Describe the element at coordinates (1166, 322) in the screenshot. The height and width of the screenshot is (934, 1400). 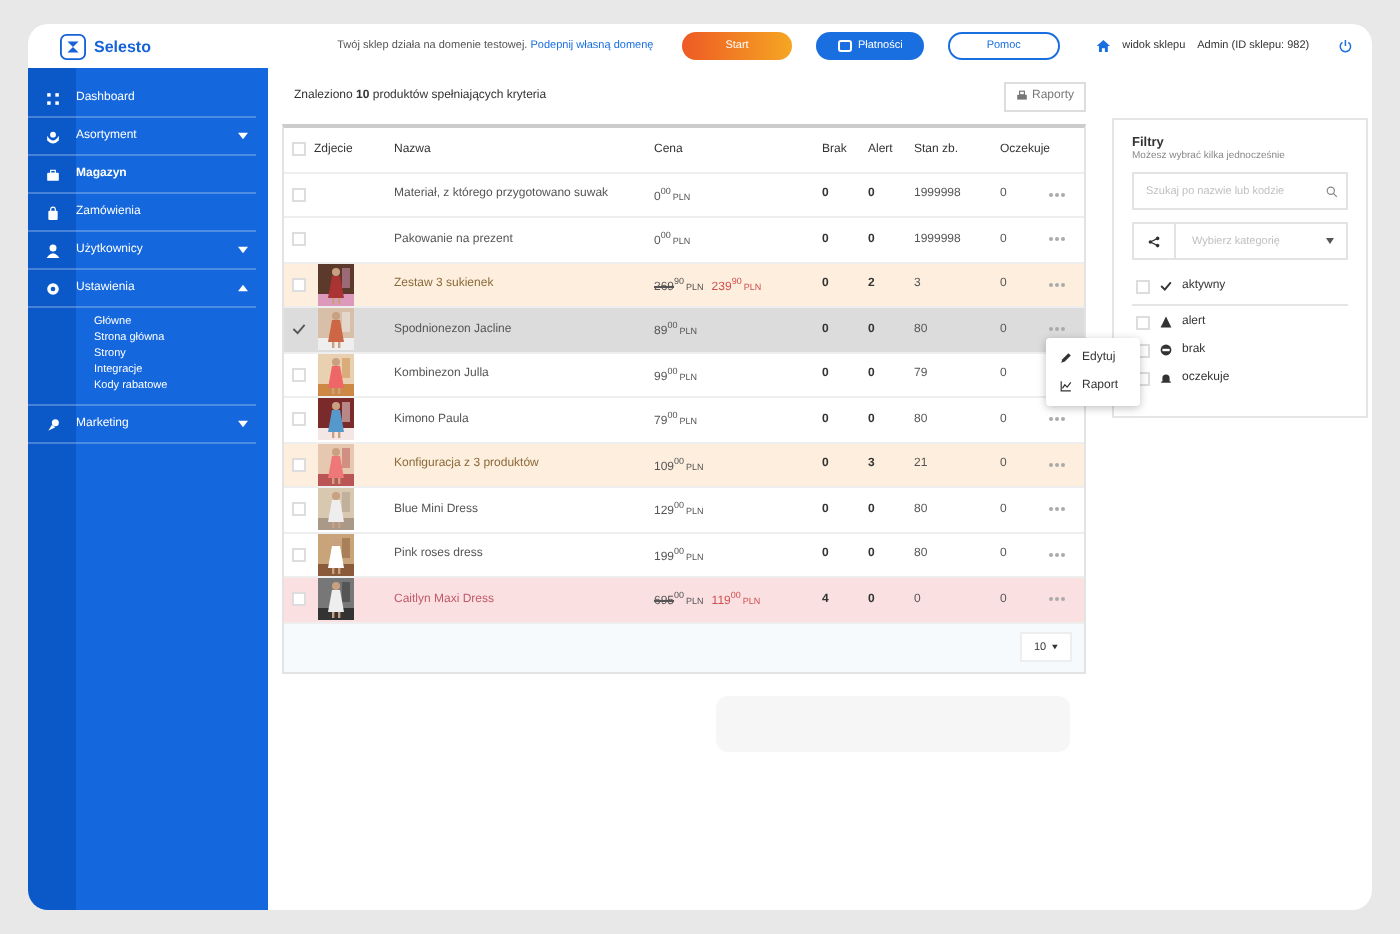
I see `warning-icon` at that location.